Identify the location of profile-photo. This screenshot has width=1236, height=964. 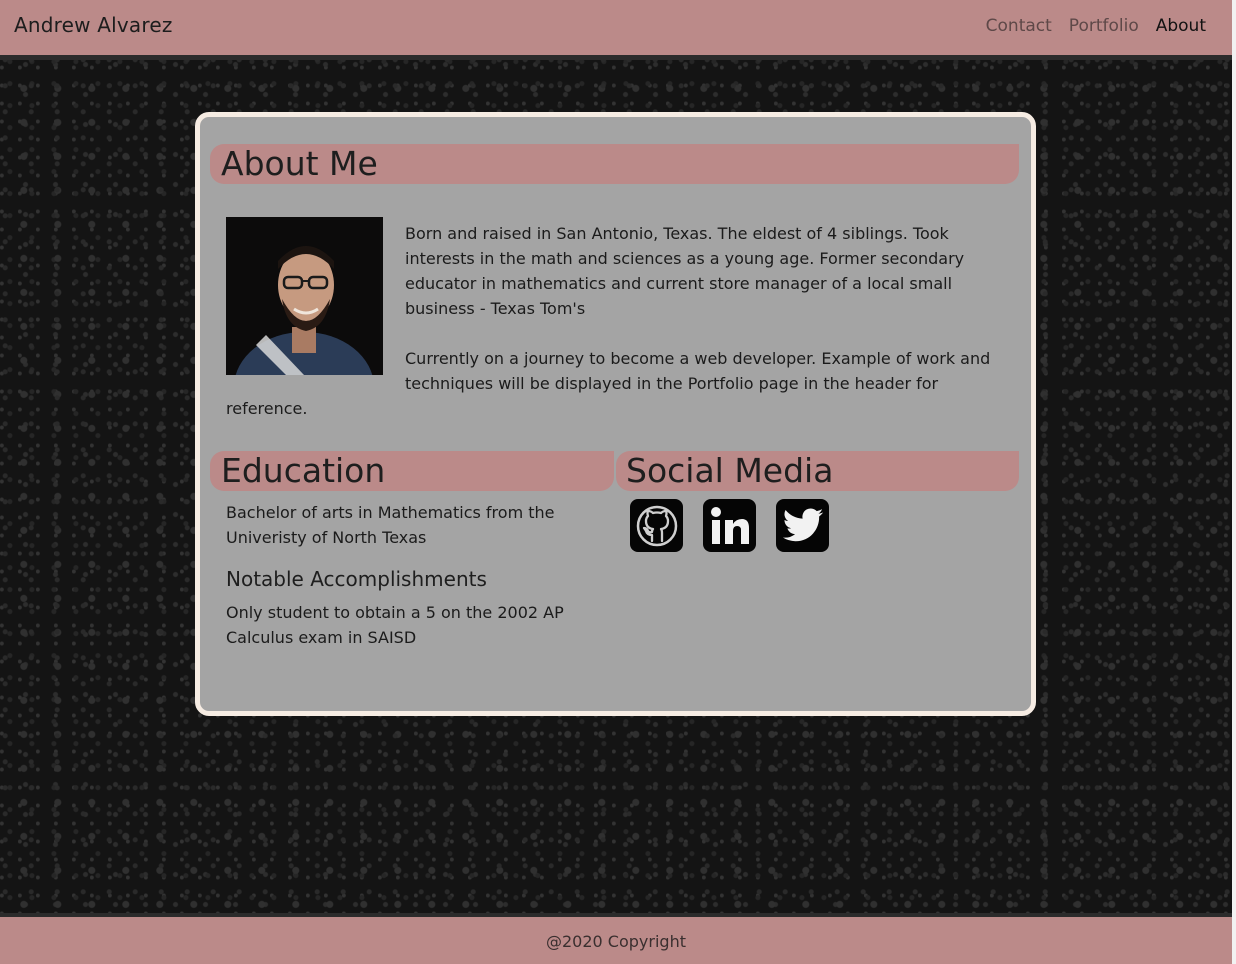
(304, 296).